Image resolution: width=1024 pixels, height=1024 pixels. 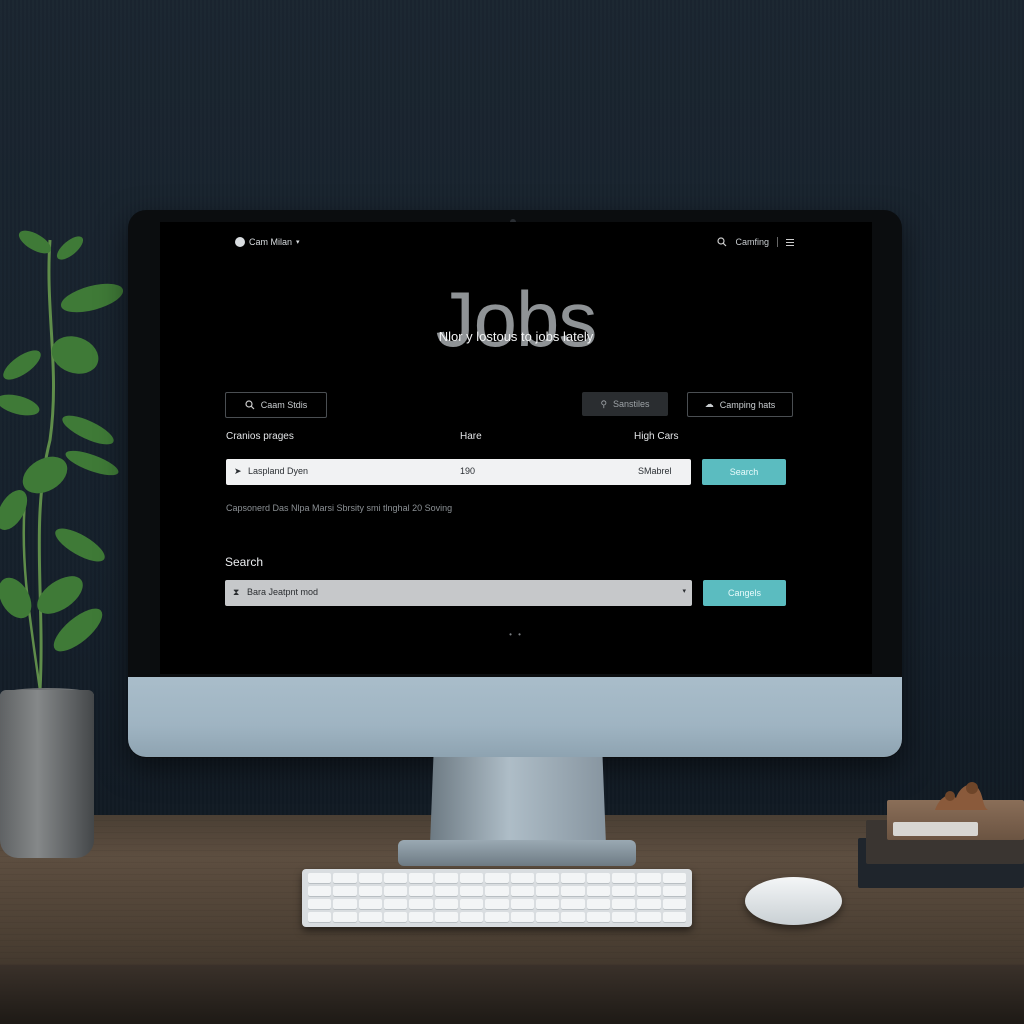 I want to click on search-jobs-button: Caam Stdis, so click(x=276, y=405).